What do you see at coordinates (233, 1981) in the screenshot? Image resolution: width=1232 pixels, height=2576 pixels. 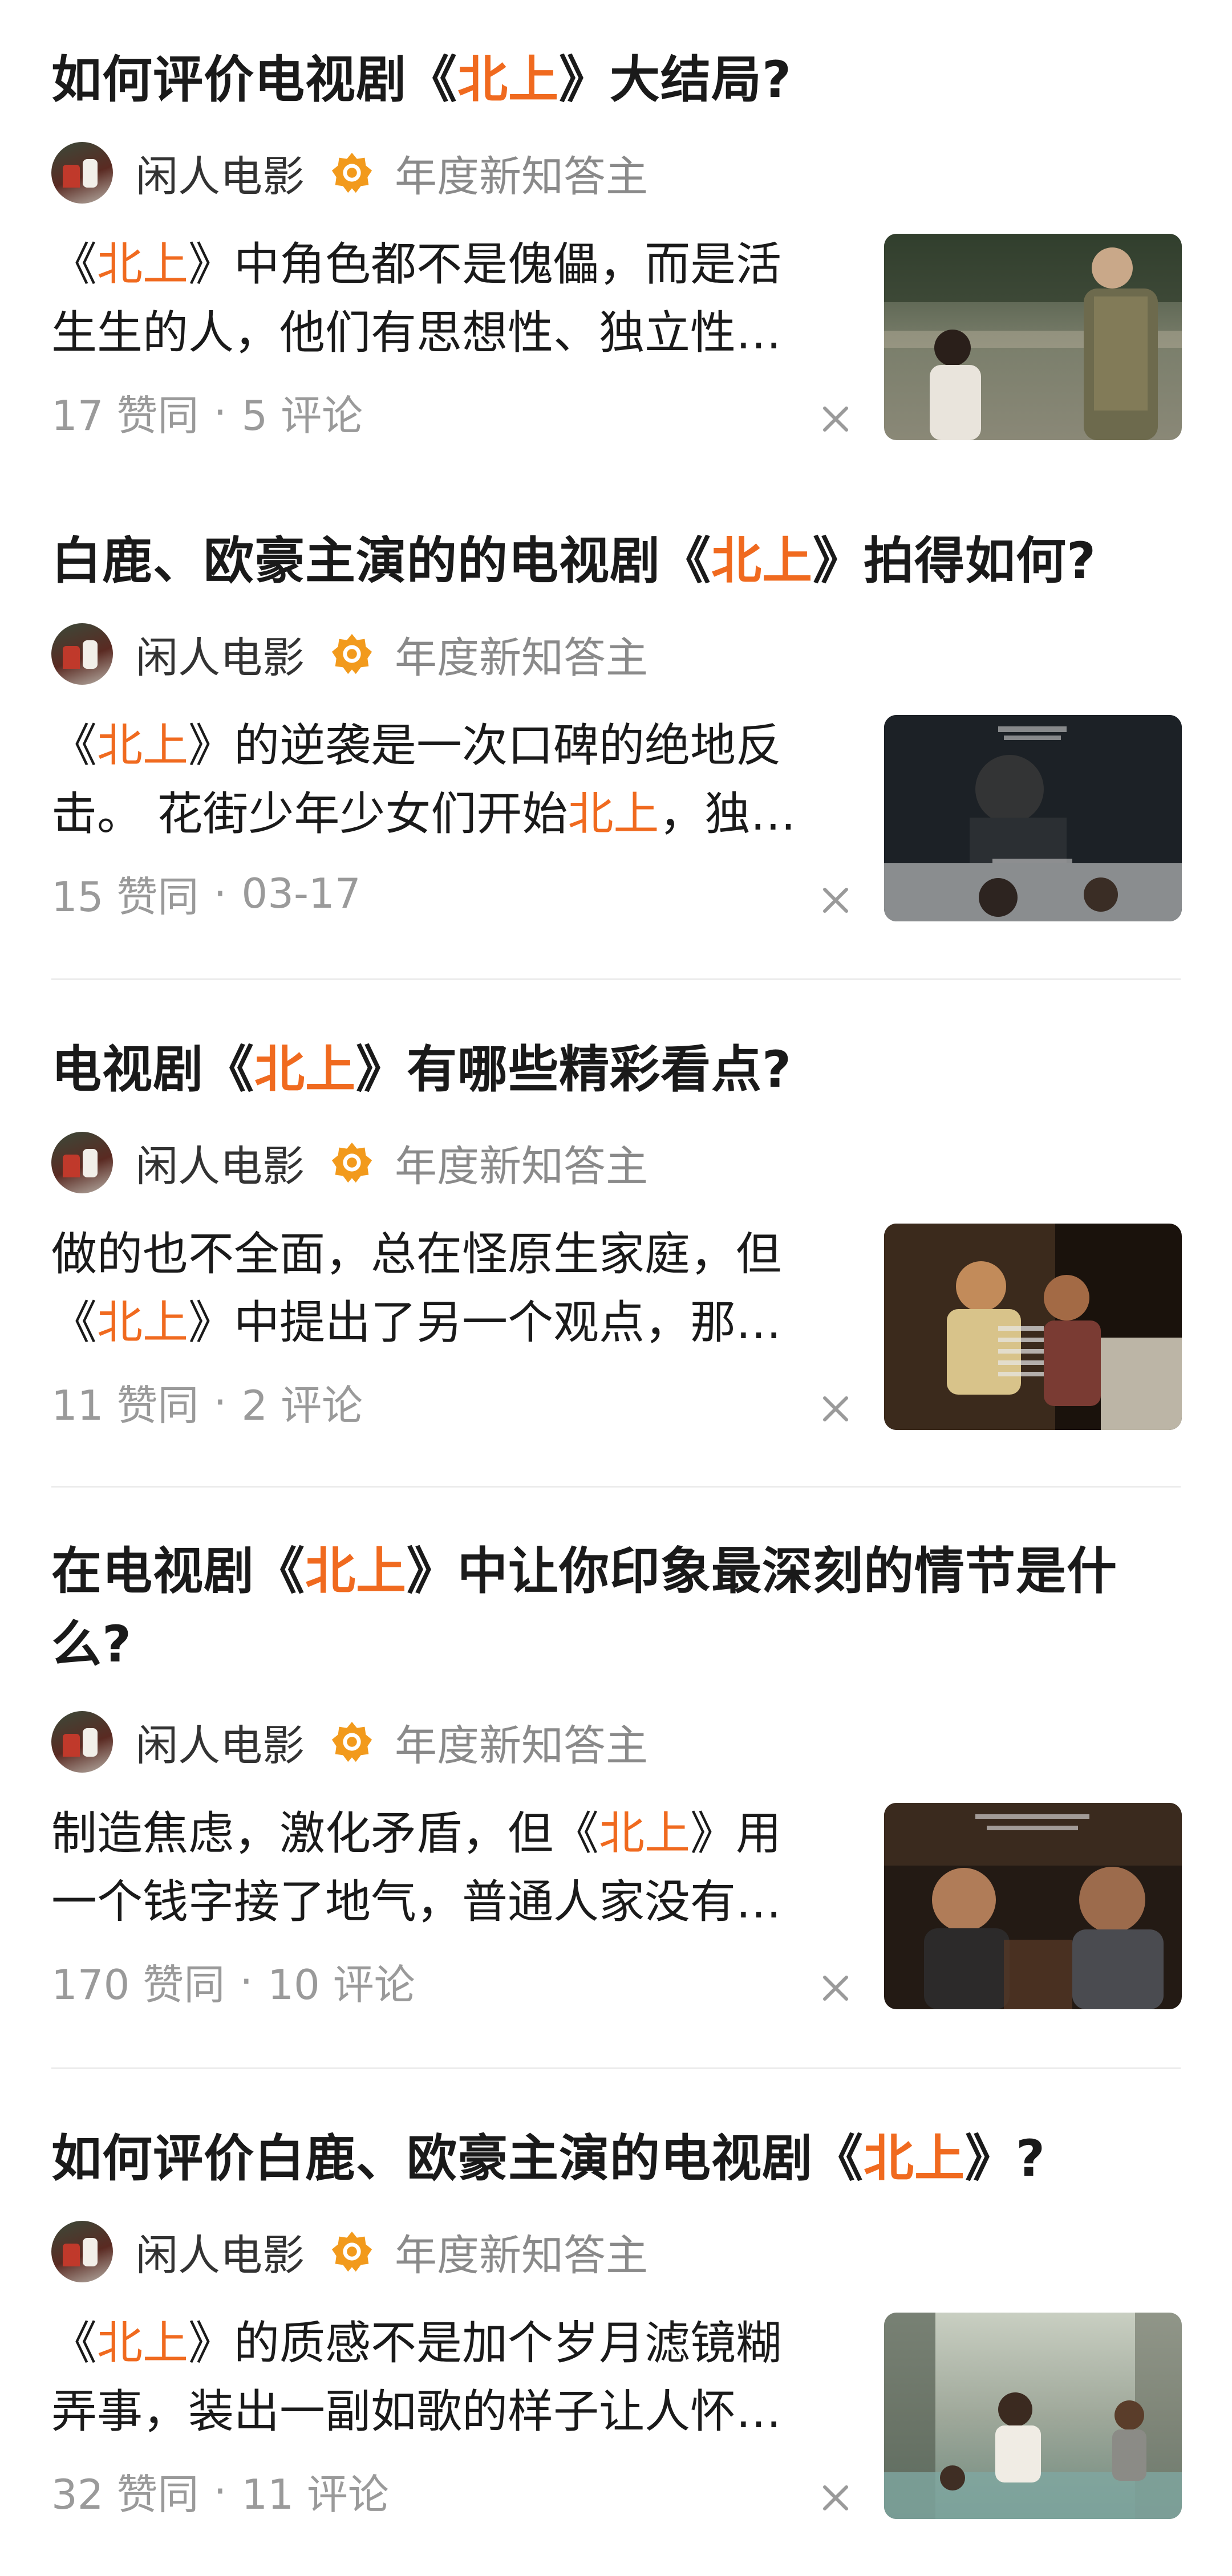 I see `answer-meta: 170 赞同 · 10 评论` at bounding box center [233, 1981].